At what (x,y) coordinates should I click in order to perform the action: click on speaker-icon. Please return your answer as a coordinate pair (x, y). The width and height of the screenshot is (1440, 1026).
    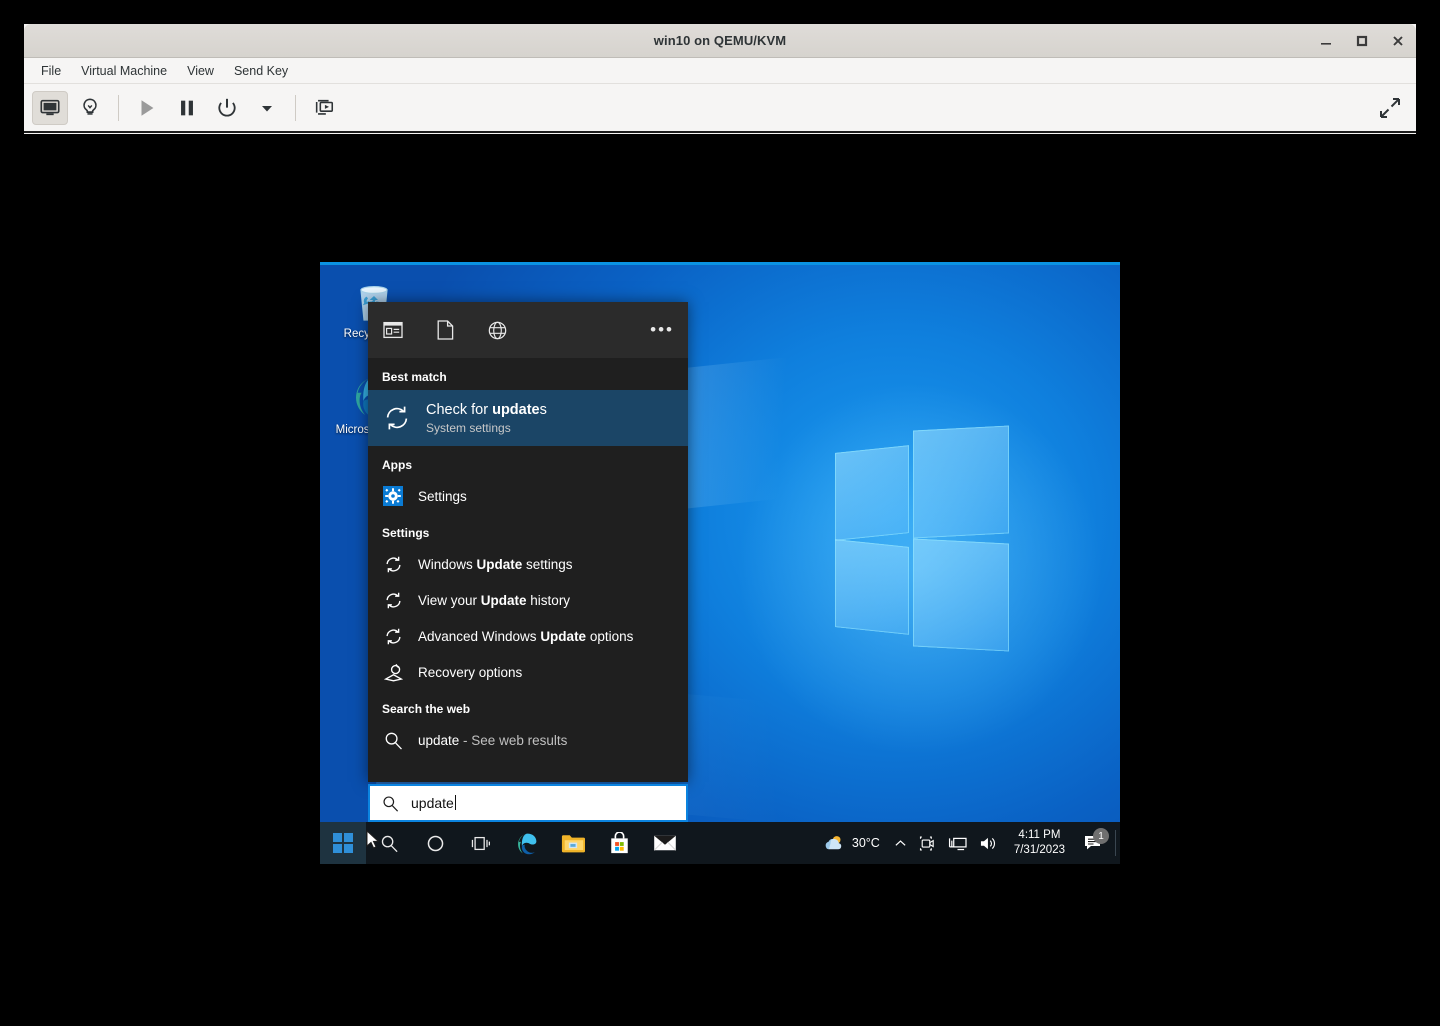
    Looking at the image, I should click on (988, 843).